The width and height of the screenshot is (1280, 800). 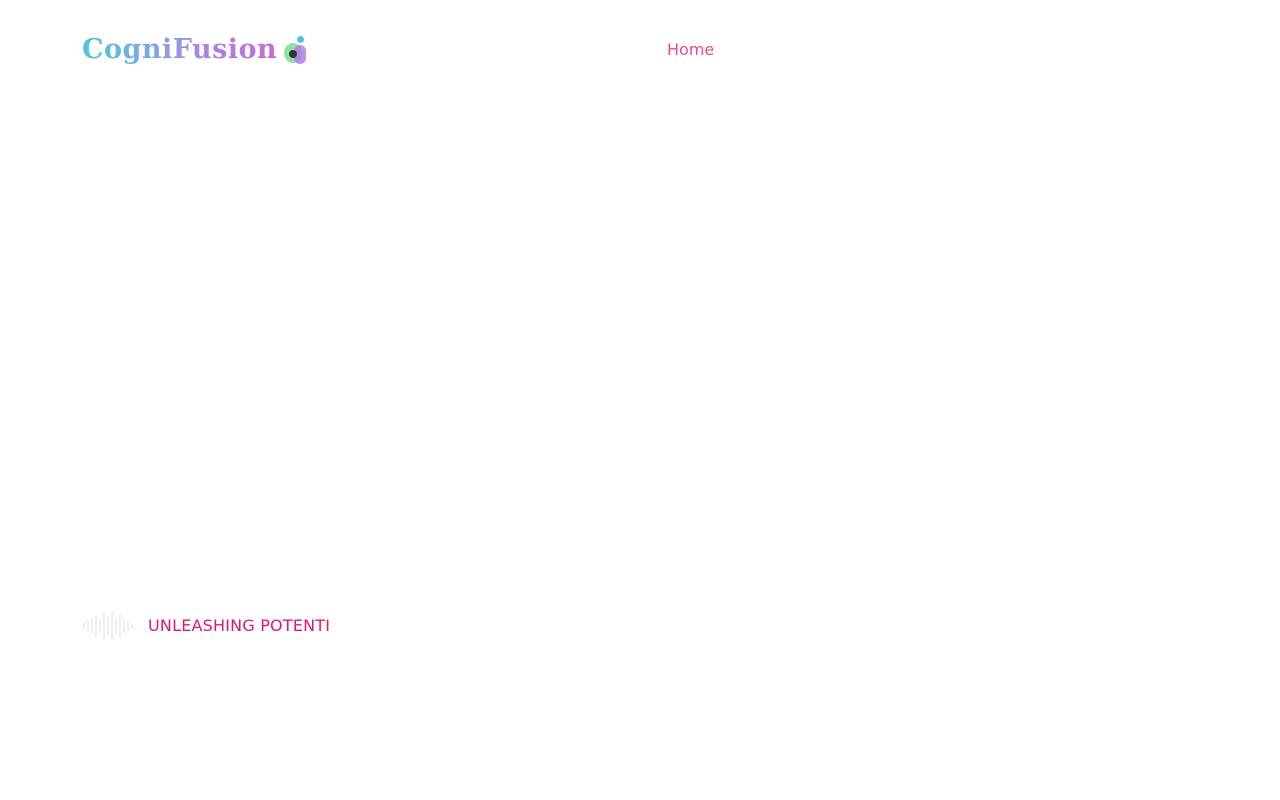 What do you see at coordinates (180, 49) in the screenshot?
I see `logo-text: CogniFusion` at bounding box center [180, 49].